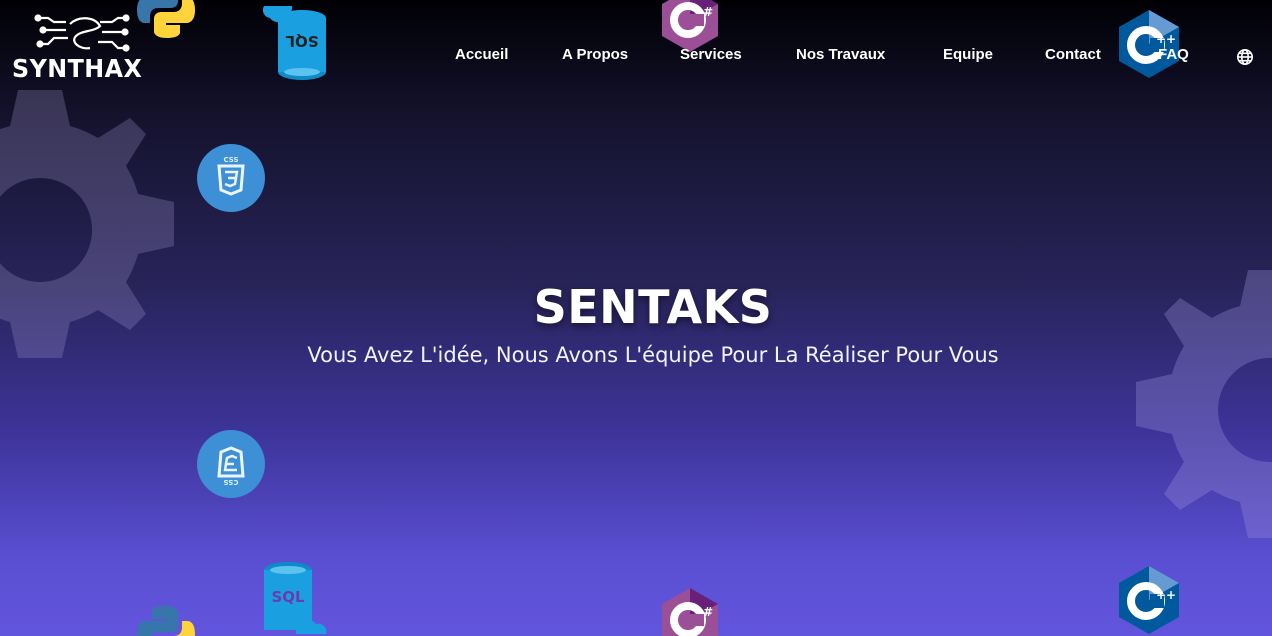  What do you see at coordinates (1149, 600) in the screenshot?
I see `cpp-icon-bottom: ++` at bounding box center [1149, 600].